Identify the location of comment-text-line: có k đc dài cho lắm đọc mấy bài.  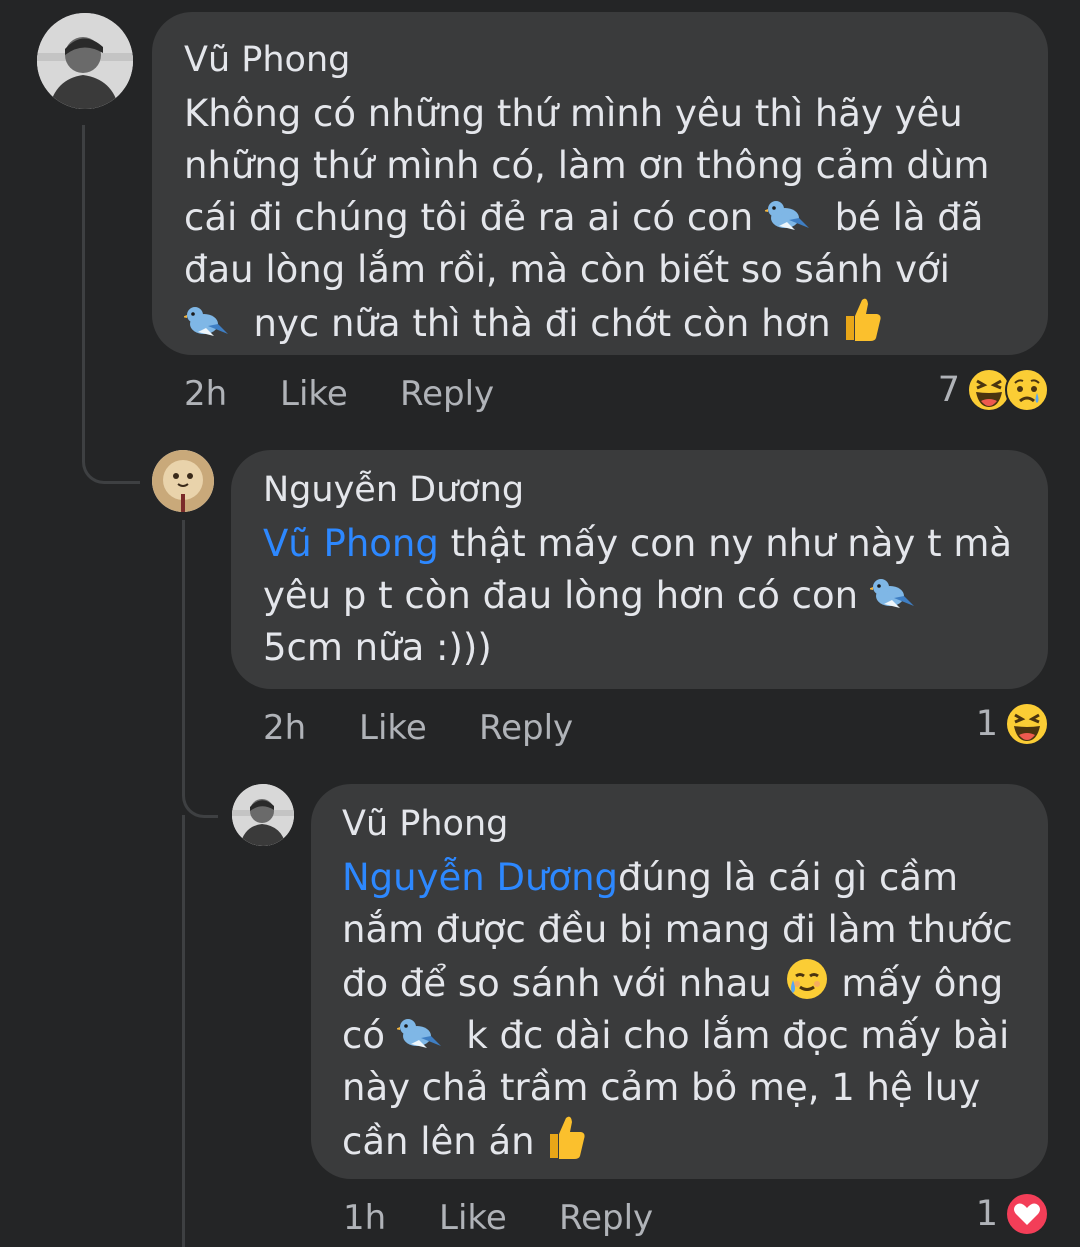
(695, 1036).